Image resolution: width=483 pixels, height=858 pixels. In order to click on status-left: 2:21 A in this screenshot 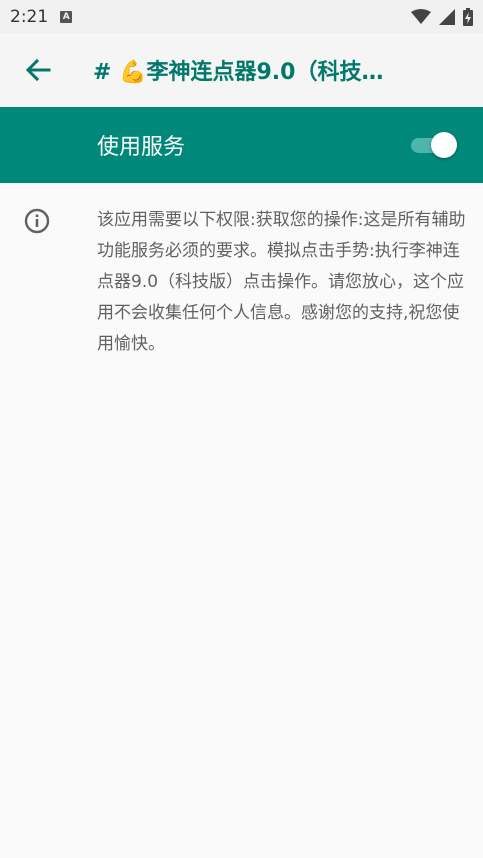, I will do `click(41, 16)`.